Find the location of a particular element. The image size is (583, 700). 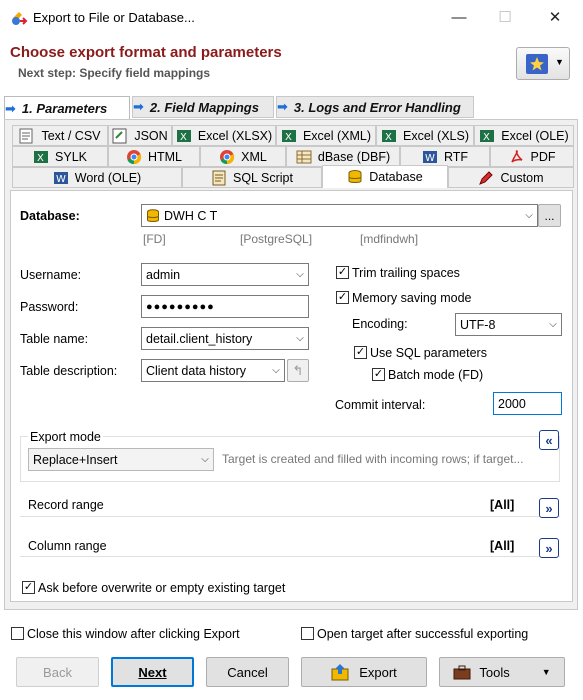

memory-saving-checkbox: ✓ is located at coordinates (342, 297).